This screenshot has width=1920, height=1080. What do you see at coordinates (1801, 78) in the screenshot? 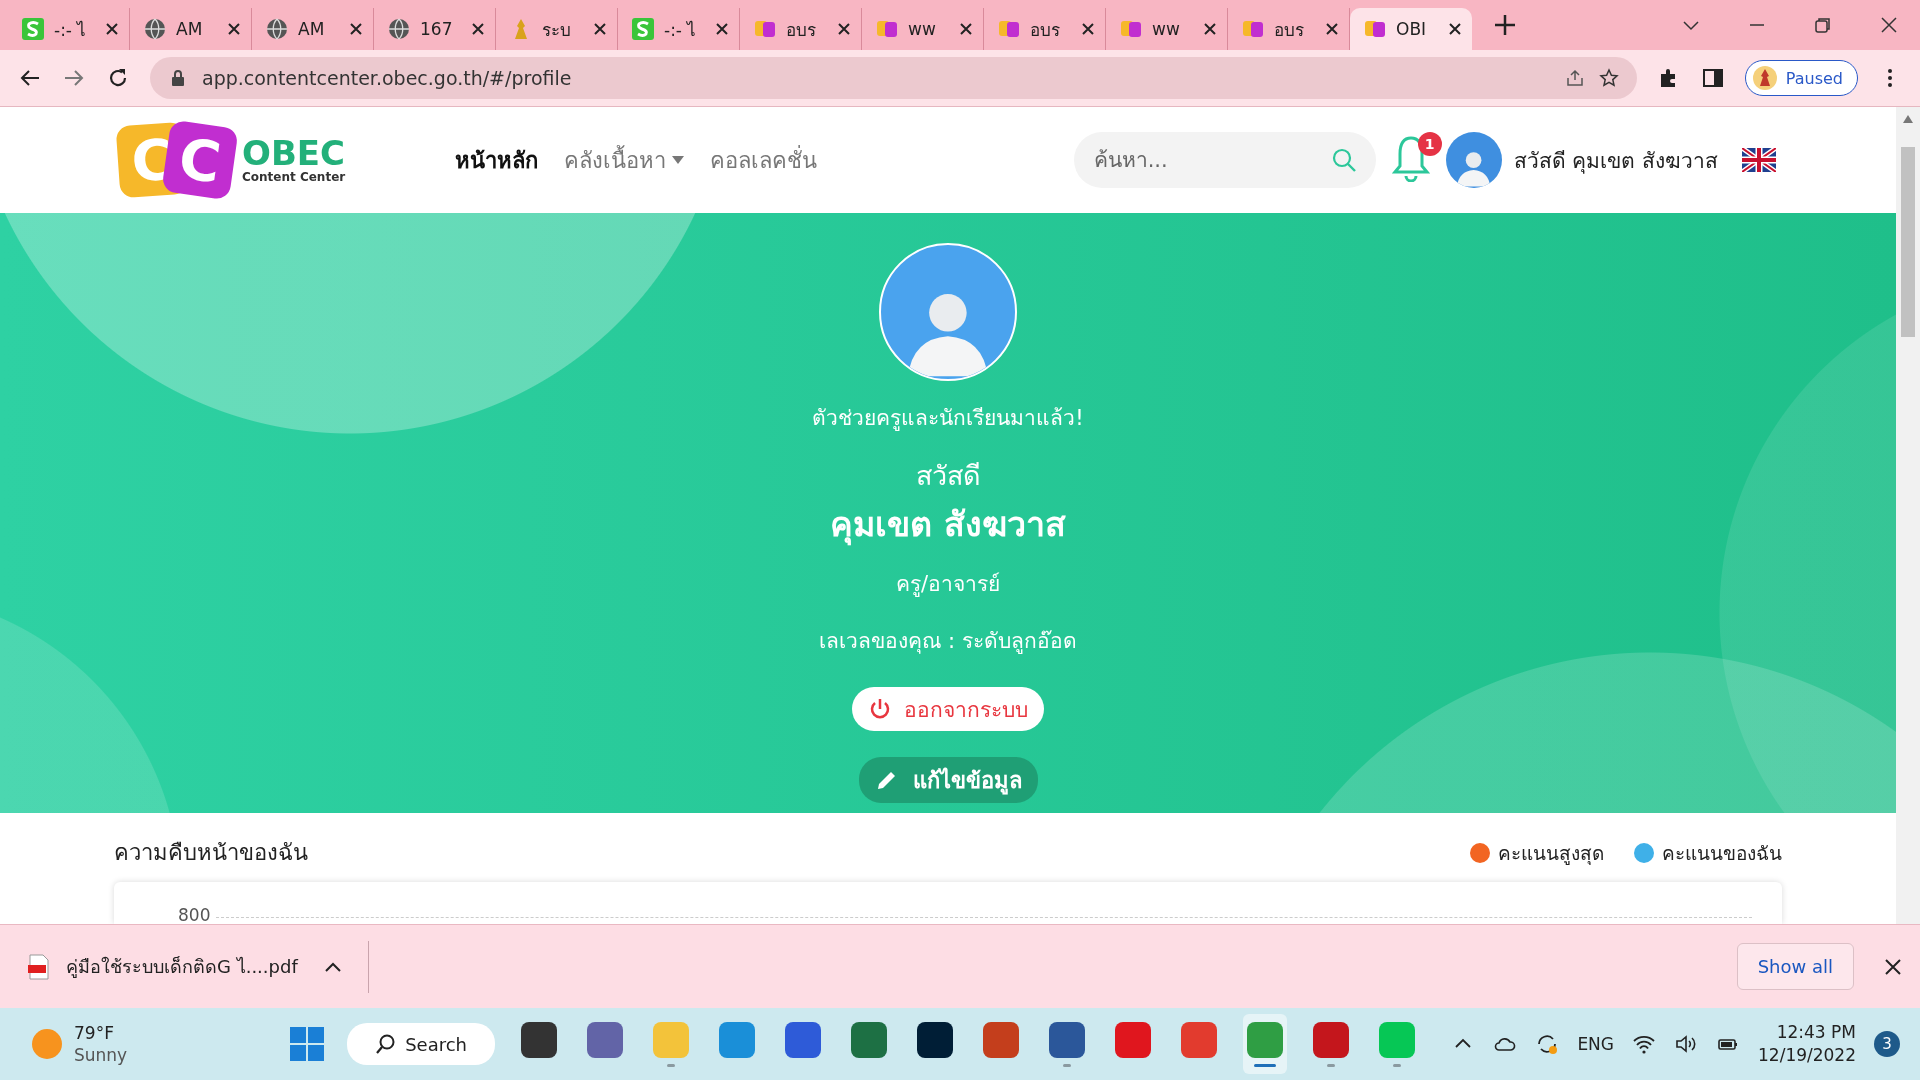
I see `profile-button: Paused` at bounding box center [1801, 78].